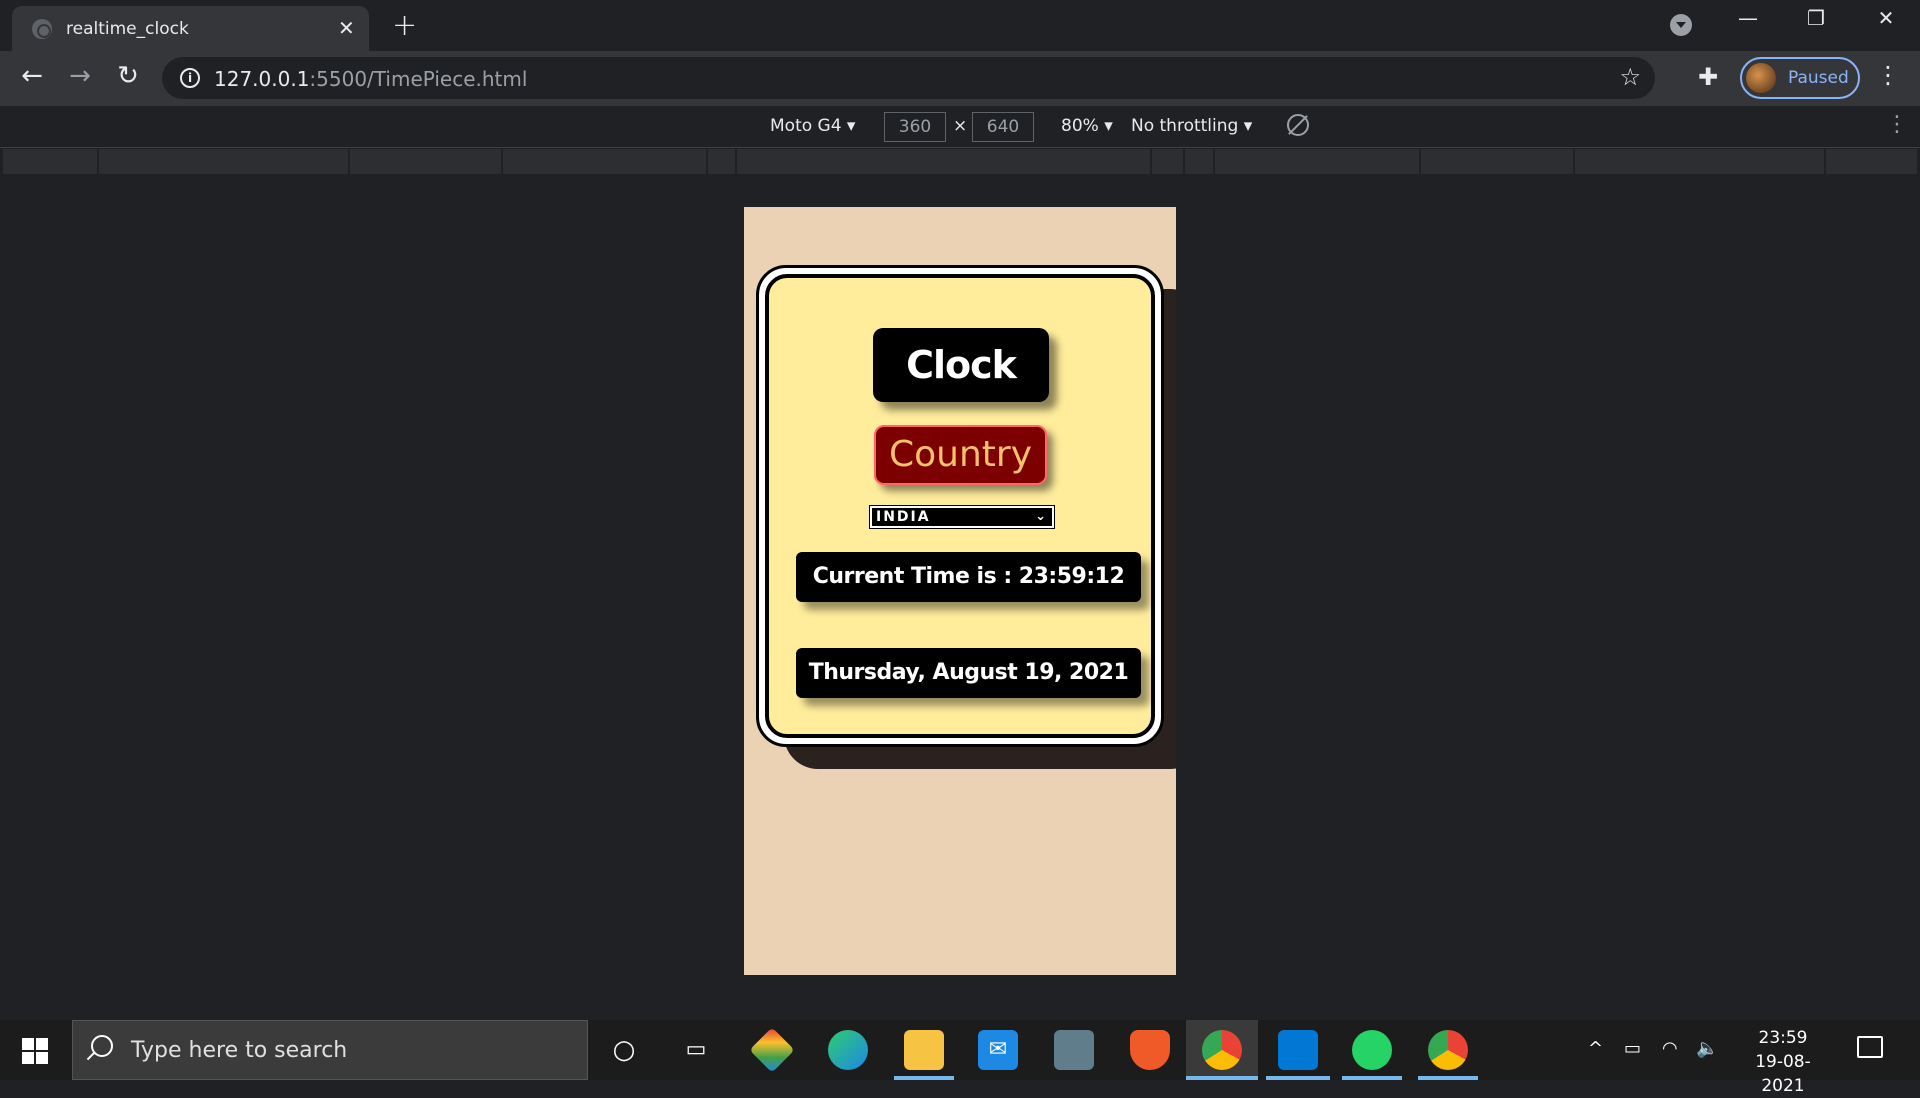 The image size is (1920, 1098). Describe the element at coordinates (696, 1050) in the screenshot. I see `task-view-icon: ▭` at that location.